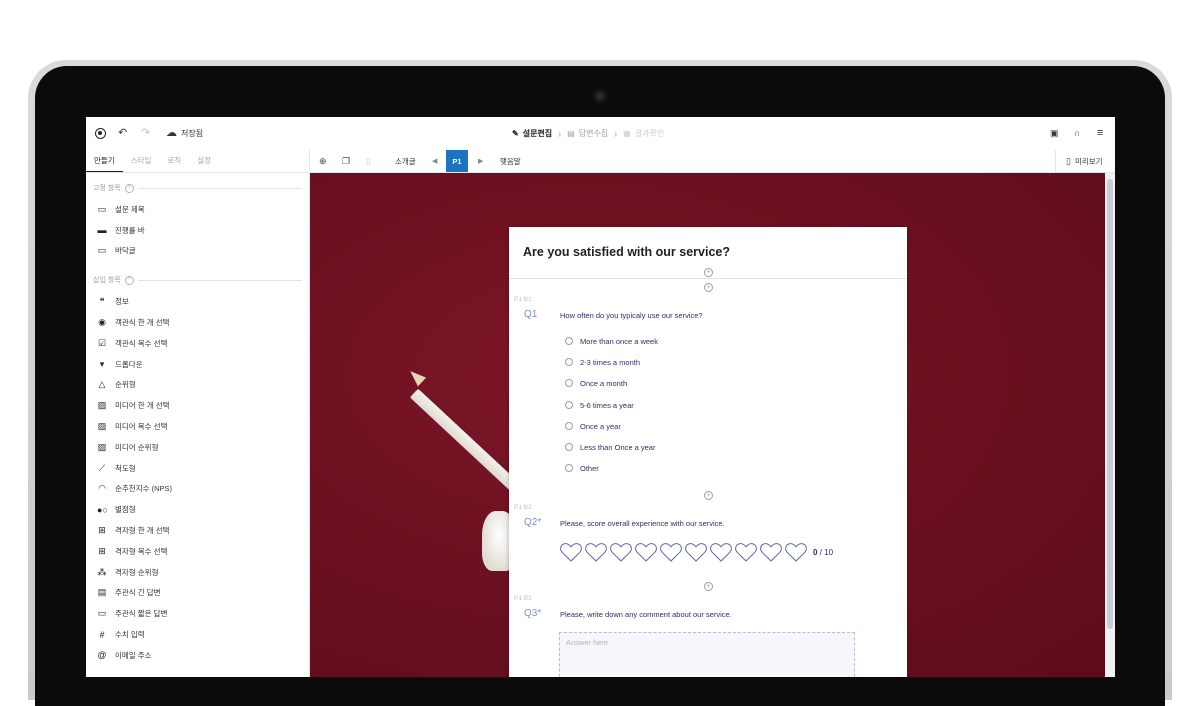  I want to click on grid-radio-icon: ⊞, so click(102, 530).